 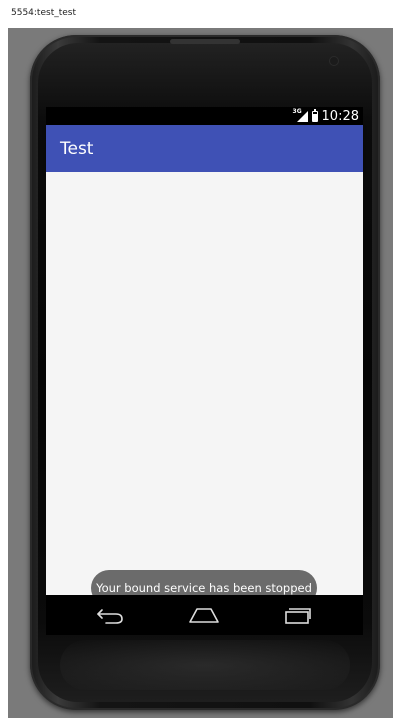 I want to click on status-icons: 3G 10:28, so click(x=326, y=116).